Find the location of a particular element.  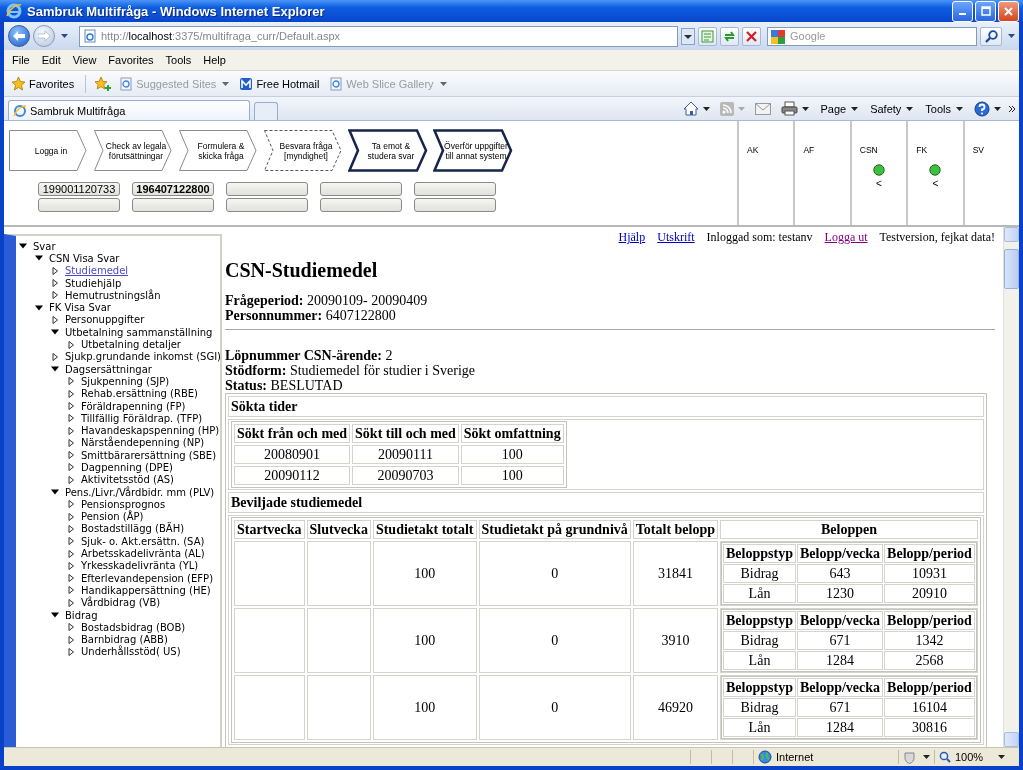

refresh-button is located at coordinates (729, 36).